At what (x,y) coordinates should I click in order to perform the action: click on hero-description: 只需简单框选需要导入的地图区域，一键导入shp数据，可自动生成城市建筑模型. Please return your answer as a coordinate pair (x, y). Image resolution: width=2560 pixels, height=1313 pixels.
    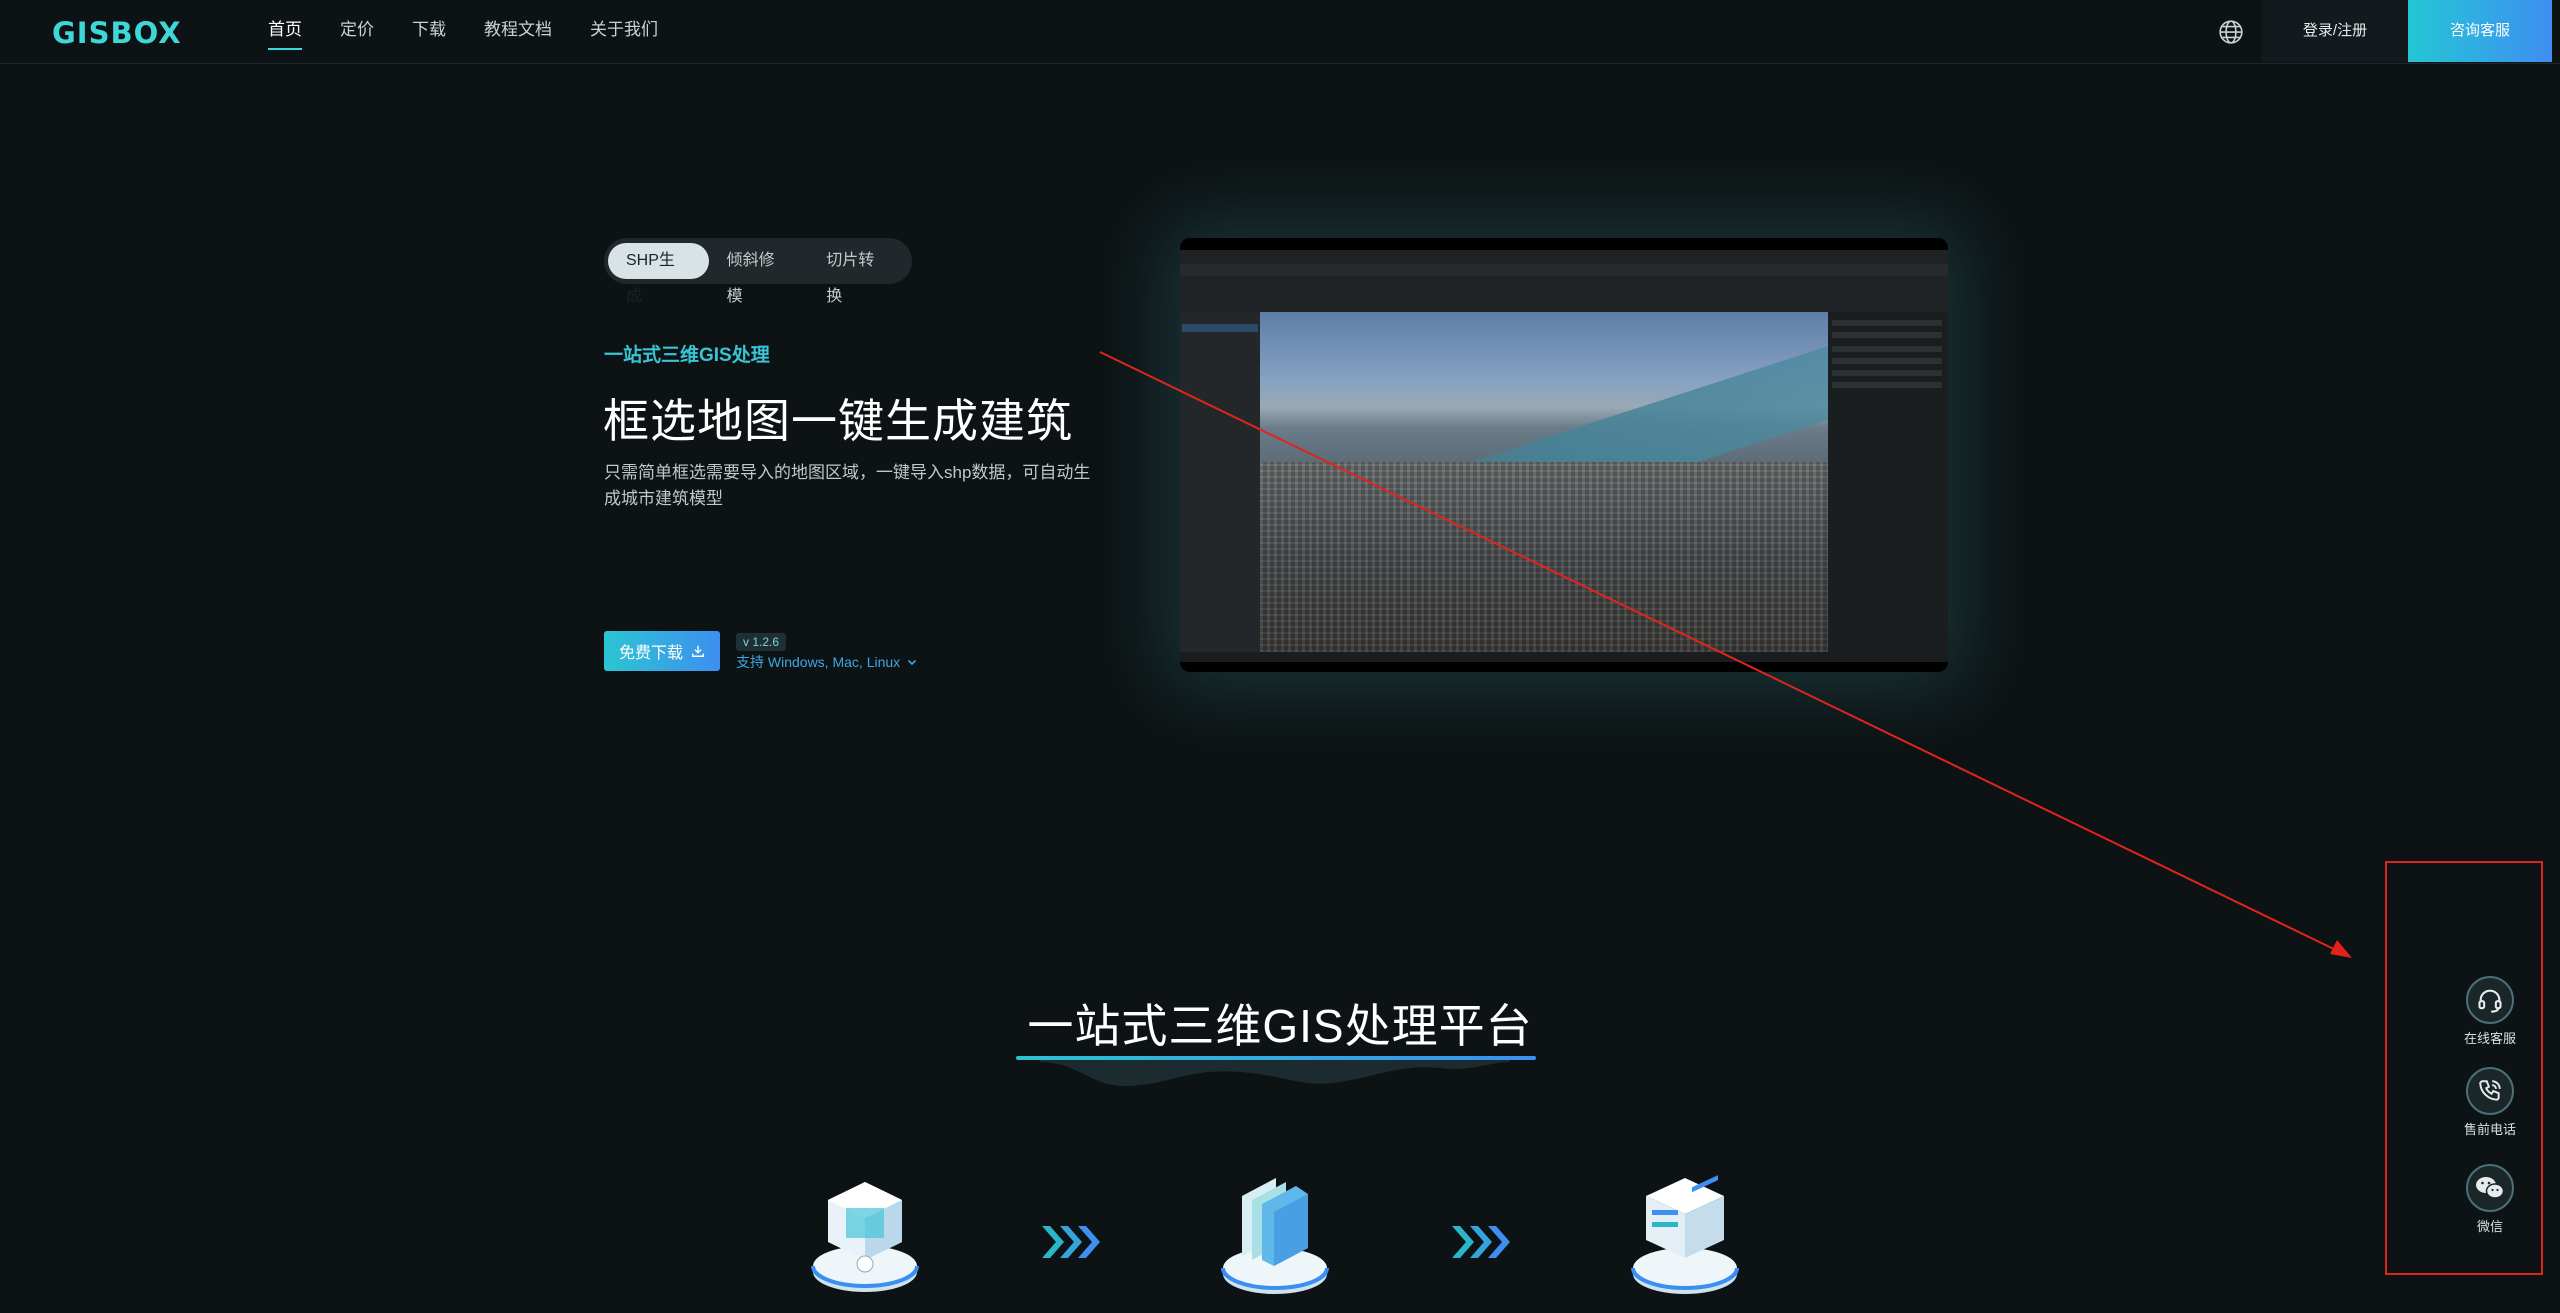
    Looking at the image, I should click on (847, 485).